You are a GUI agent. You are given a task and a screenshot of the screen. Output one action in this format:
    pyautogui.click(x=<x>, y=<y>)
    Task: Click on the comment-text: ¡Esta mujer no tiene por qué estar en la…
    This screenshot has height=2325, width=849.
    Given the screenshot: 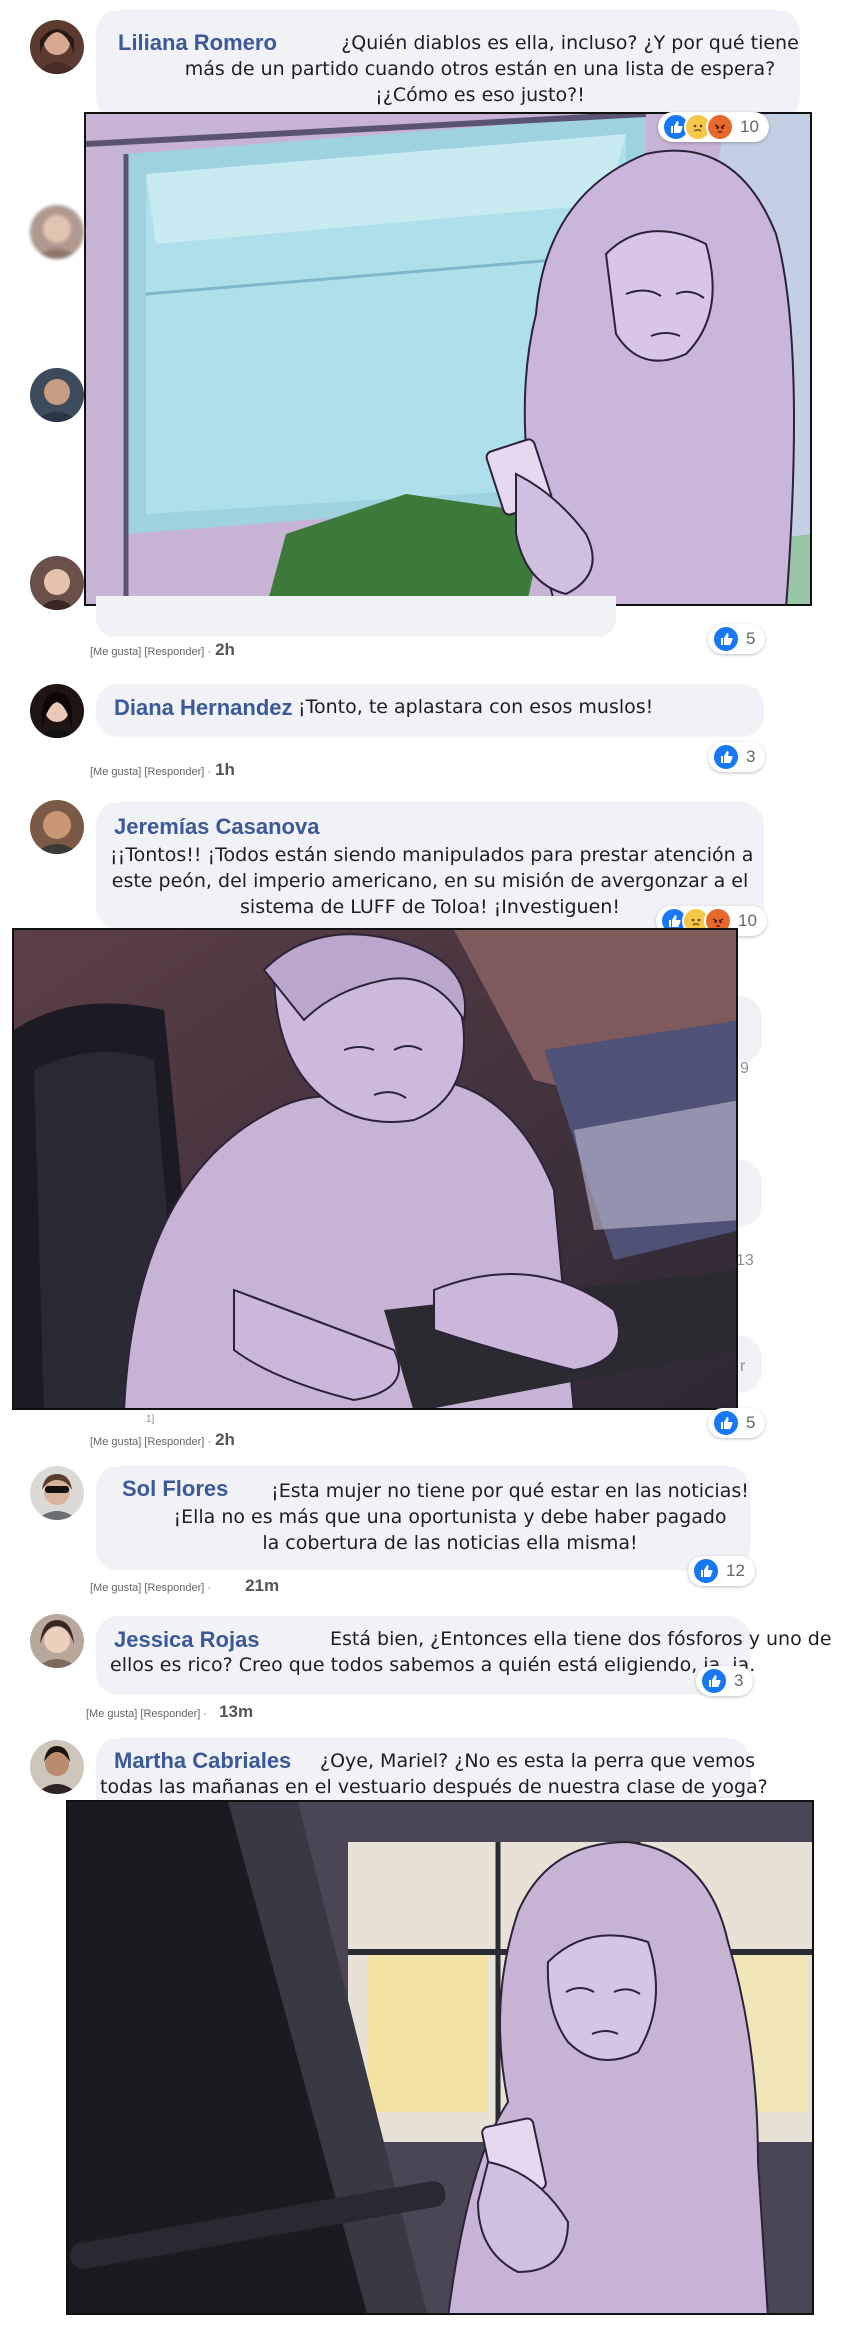 What is the action you would take?
    pyautogui.click(x=461, y=1517)
    